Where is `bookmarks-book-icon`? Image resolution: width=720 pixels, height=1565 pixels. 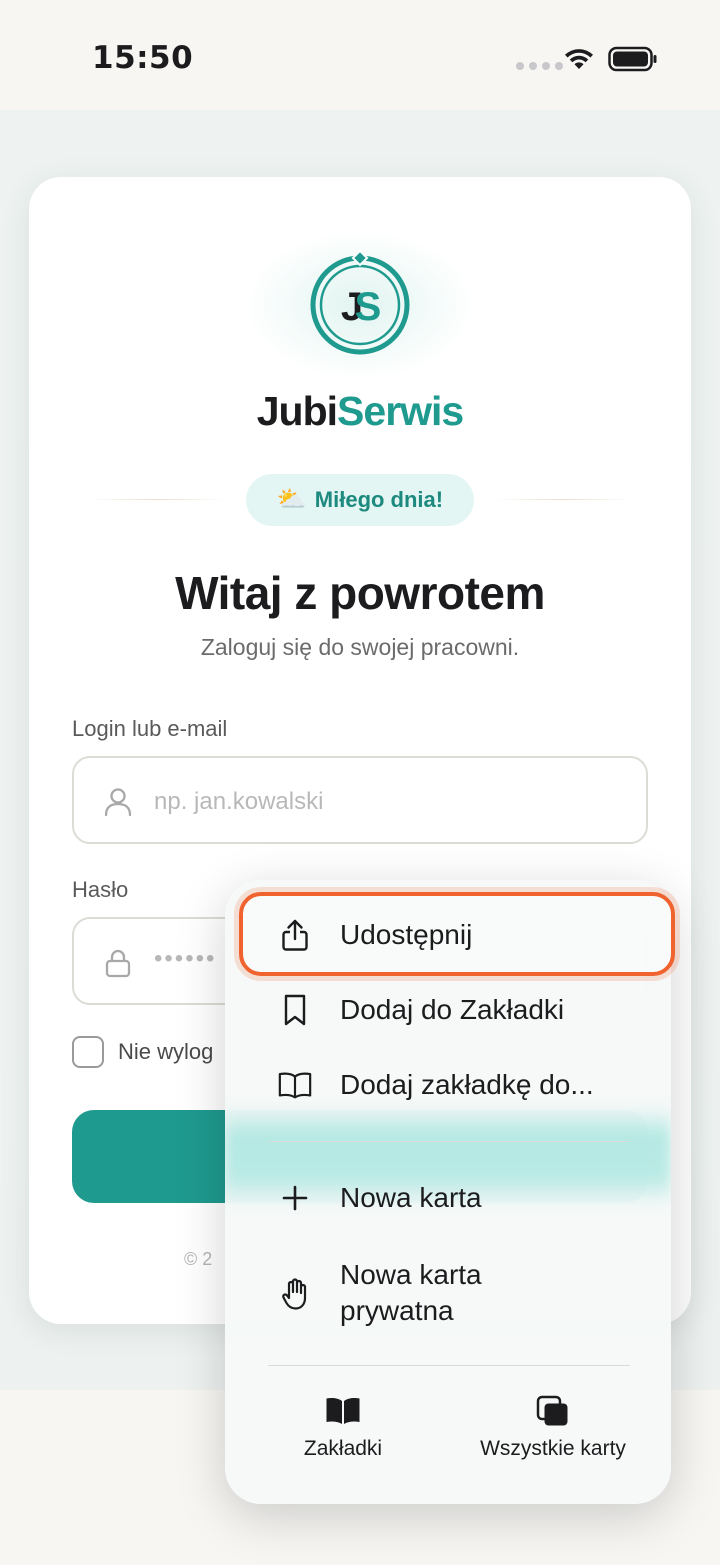
bookmarks-book-icon is located at coordinates (343, 1411).